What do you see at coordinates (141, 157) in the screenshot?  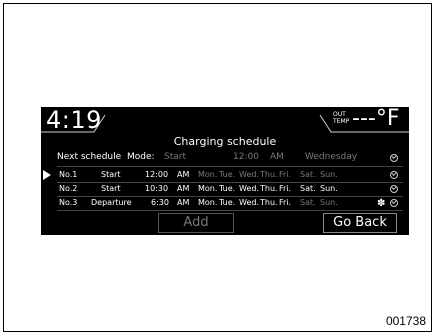 I see `next-mode-label: Mode:` at bounding box center [141, 157].